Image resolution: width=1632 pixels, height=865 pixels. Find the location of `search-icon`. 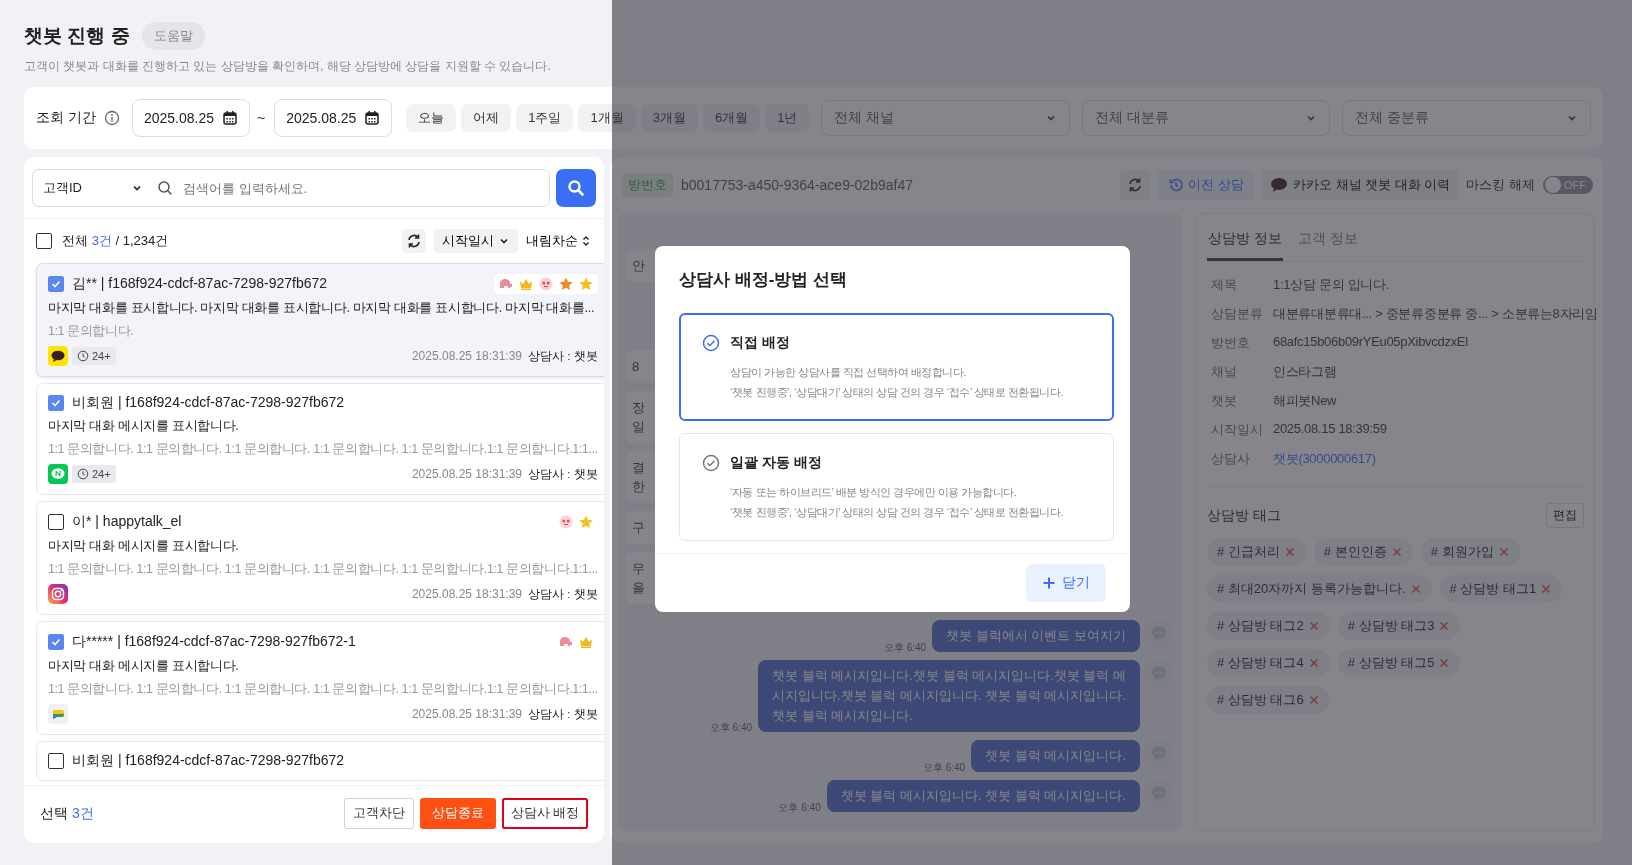

search-icon is located at coordinates (576, 188).